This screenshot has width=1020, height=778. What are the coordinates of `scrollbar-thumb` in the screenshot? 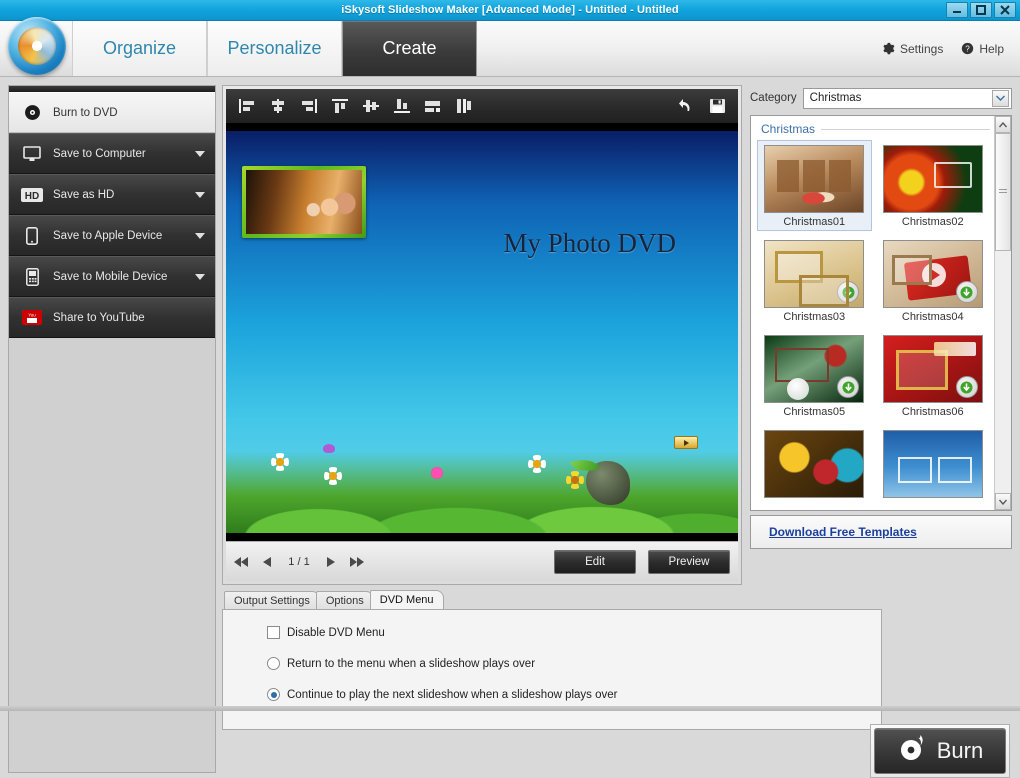 It's located at (1003, 192).